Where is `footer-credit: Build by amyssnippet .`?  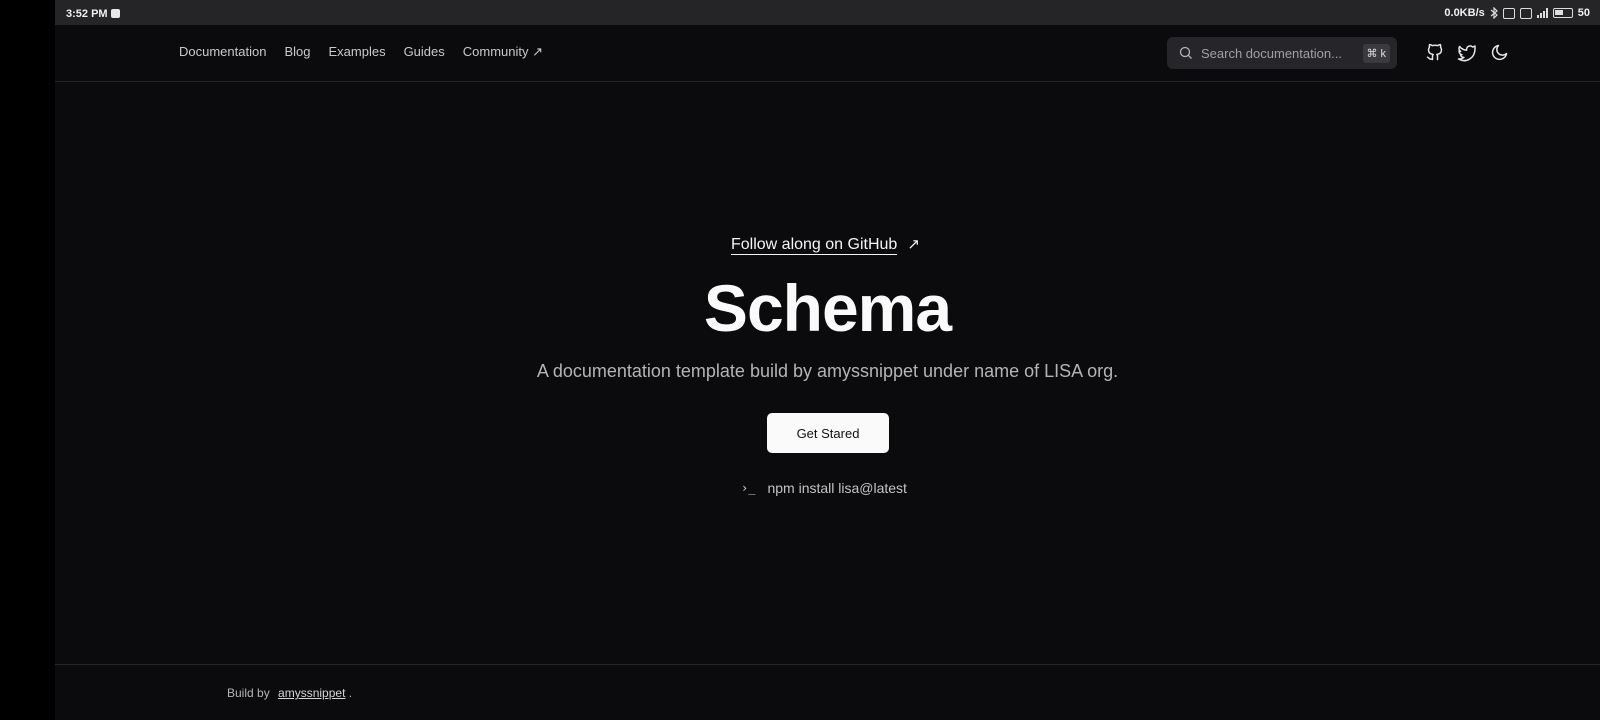 footer-credit: Build by amyssnippet . is located at coordinates (289, 693).